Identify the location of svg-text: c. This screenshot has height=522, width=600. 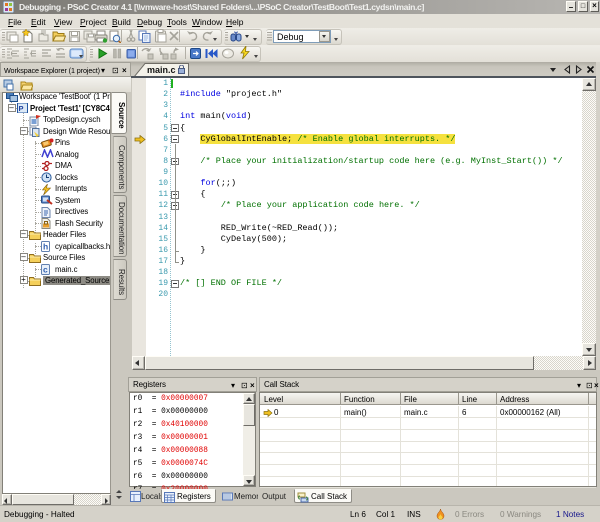
(45, 270).